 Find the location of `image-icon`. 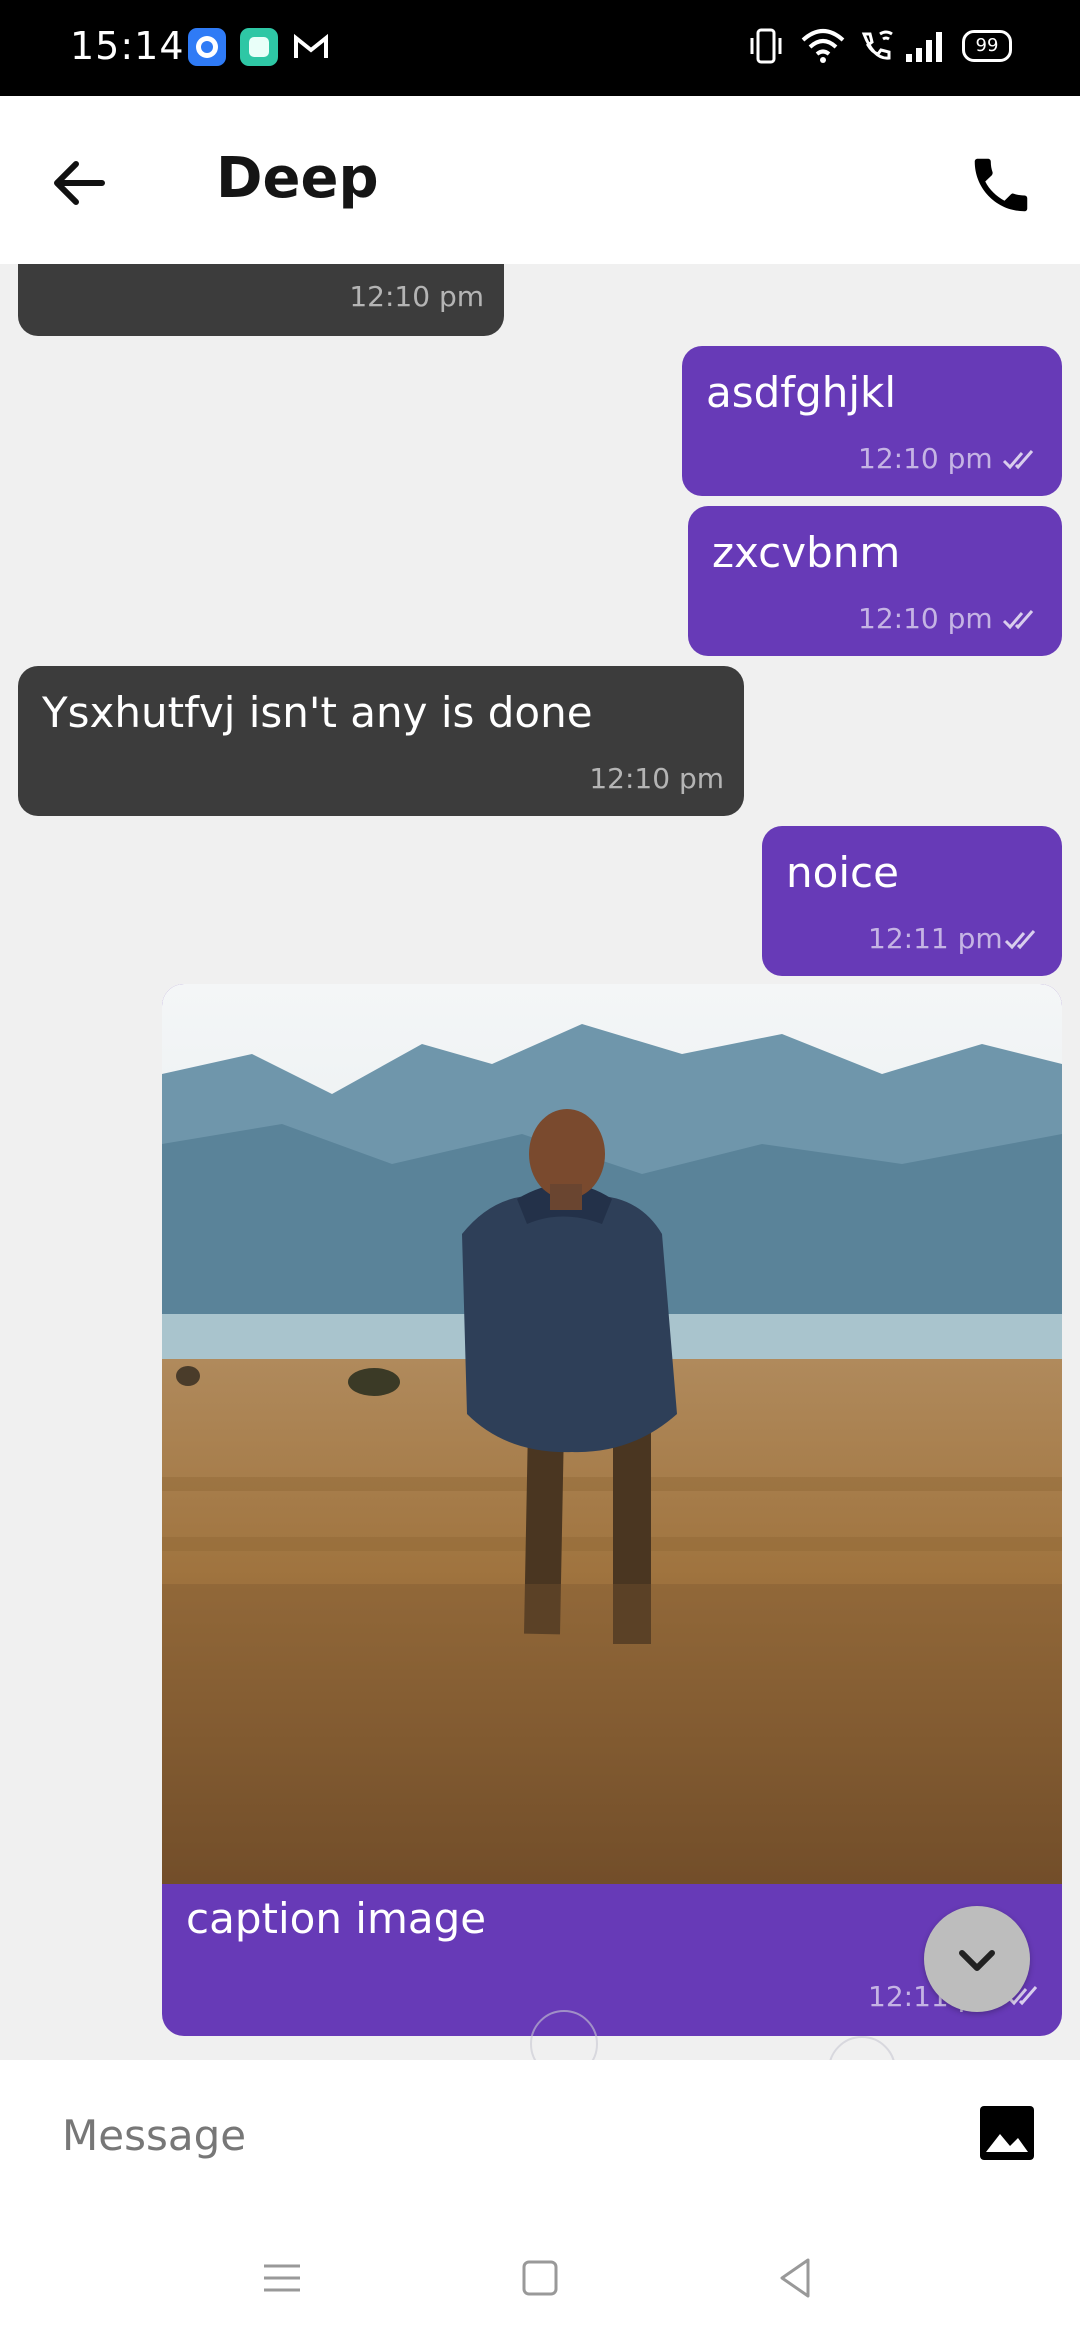

image-icon is located at coordinates (1007, 2133).